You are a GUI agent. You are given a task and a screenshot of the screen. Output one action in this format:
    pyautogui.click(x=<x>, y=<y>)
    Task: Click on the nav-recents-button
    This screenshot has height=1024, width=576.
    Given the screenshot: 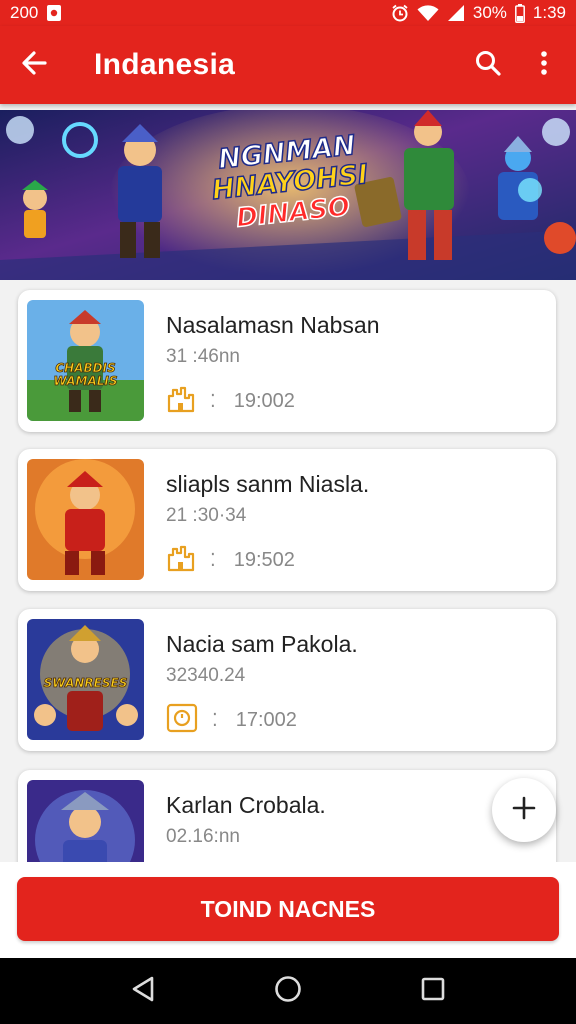 What is the action you would take?
    pyautogui.click(x=433, y=991)
    